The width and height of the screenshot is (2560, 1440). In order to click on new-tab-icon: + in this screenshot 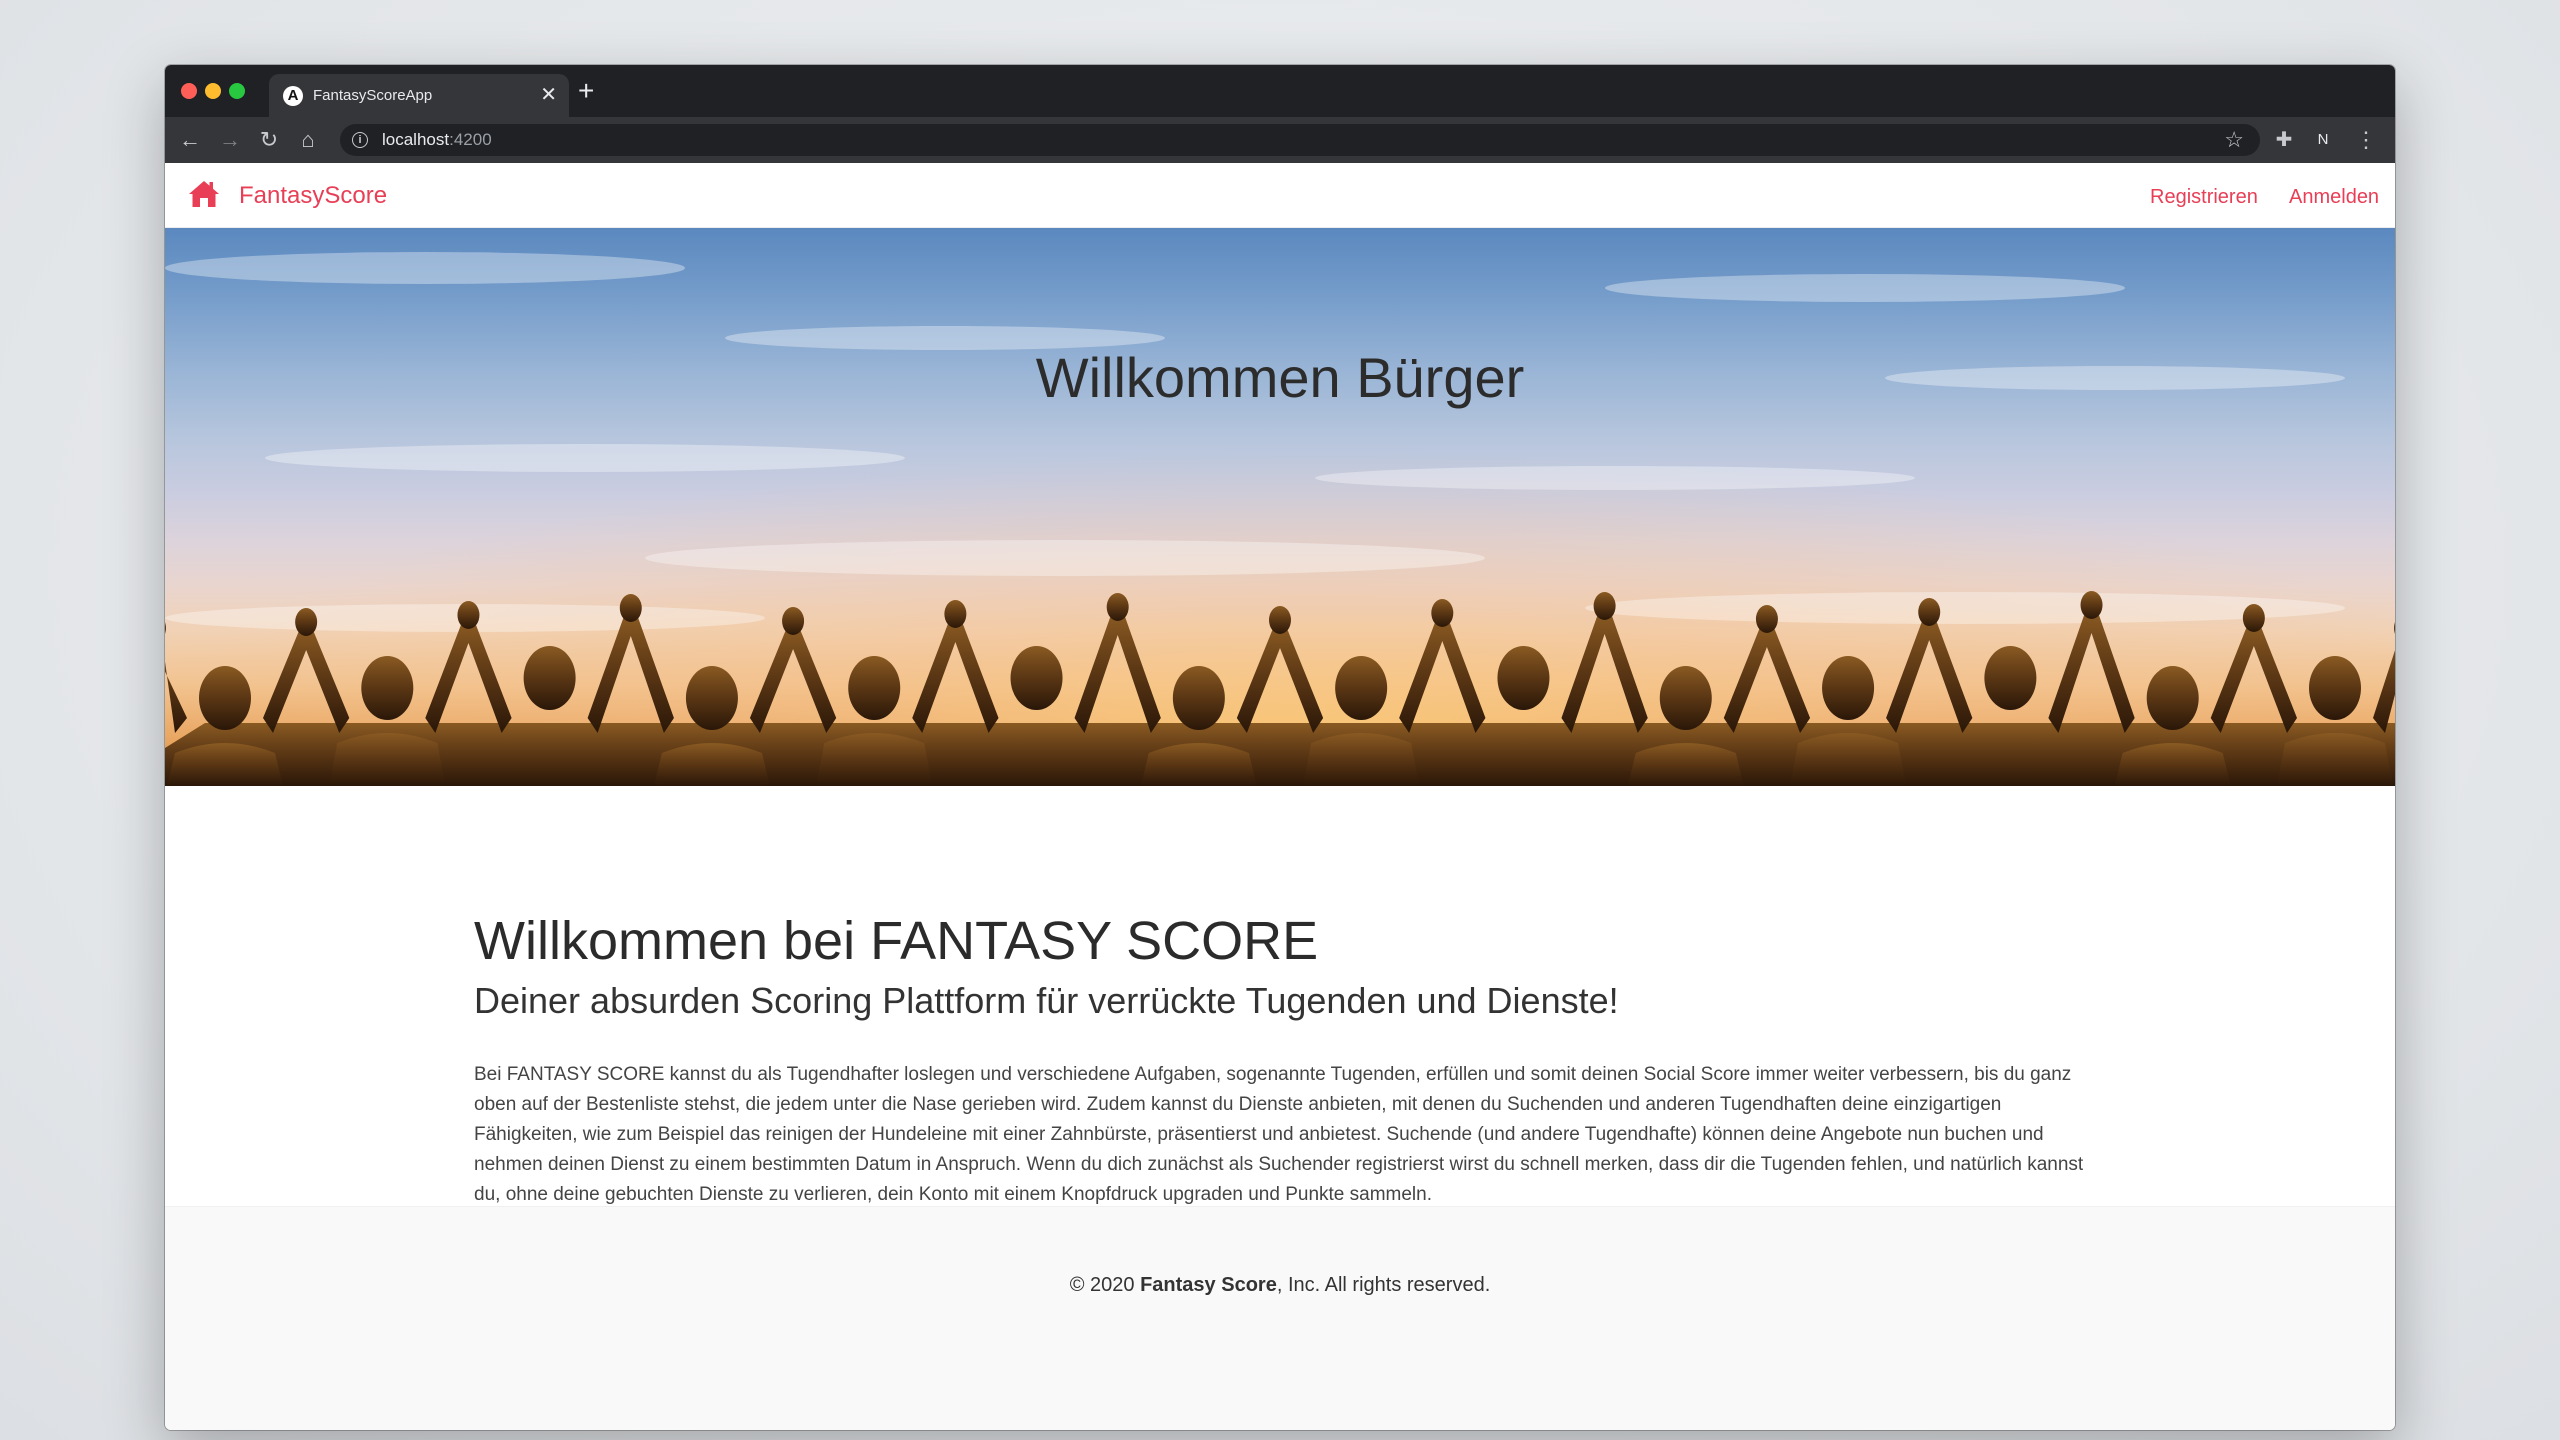, I will do `click(586, 91)`.